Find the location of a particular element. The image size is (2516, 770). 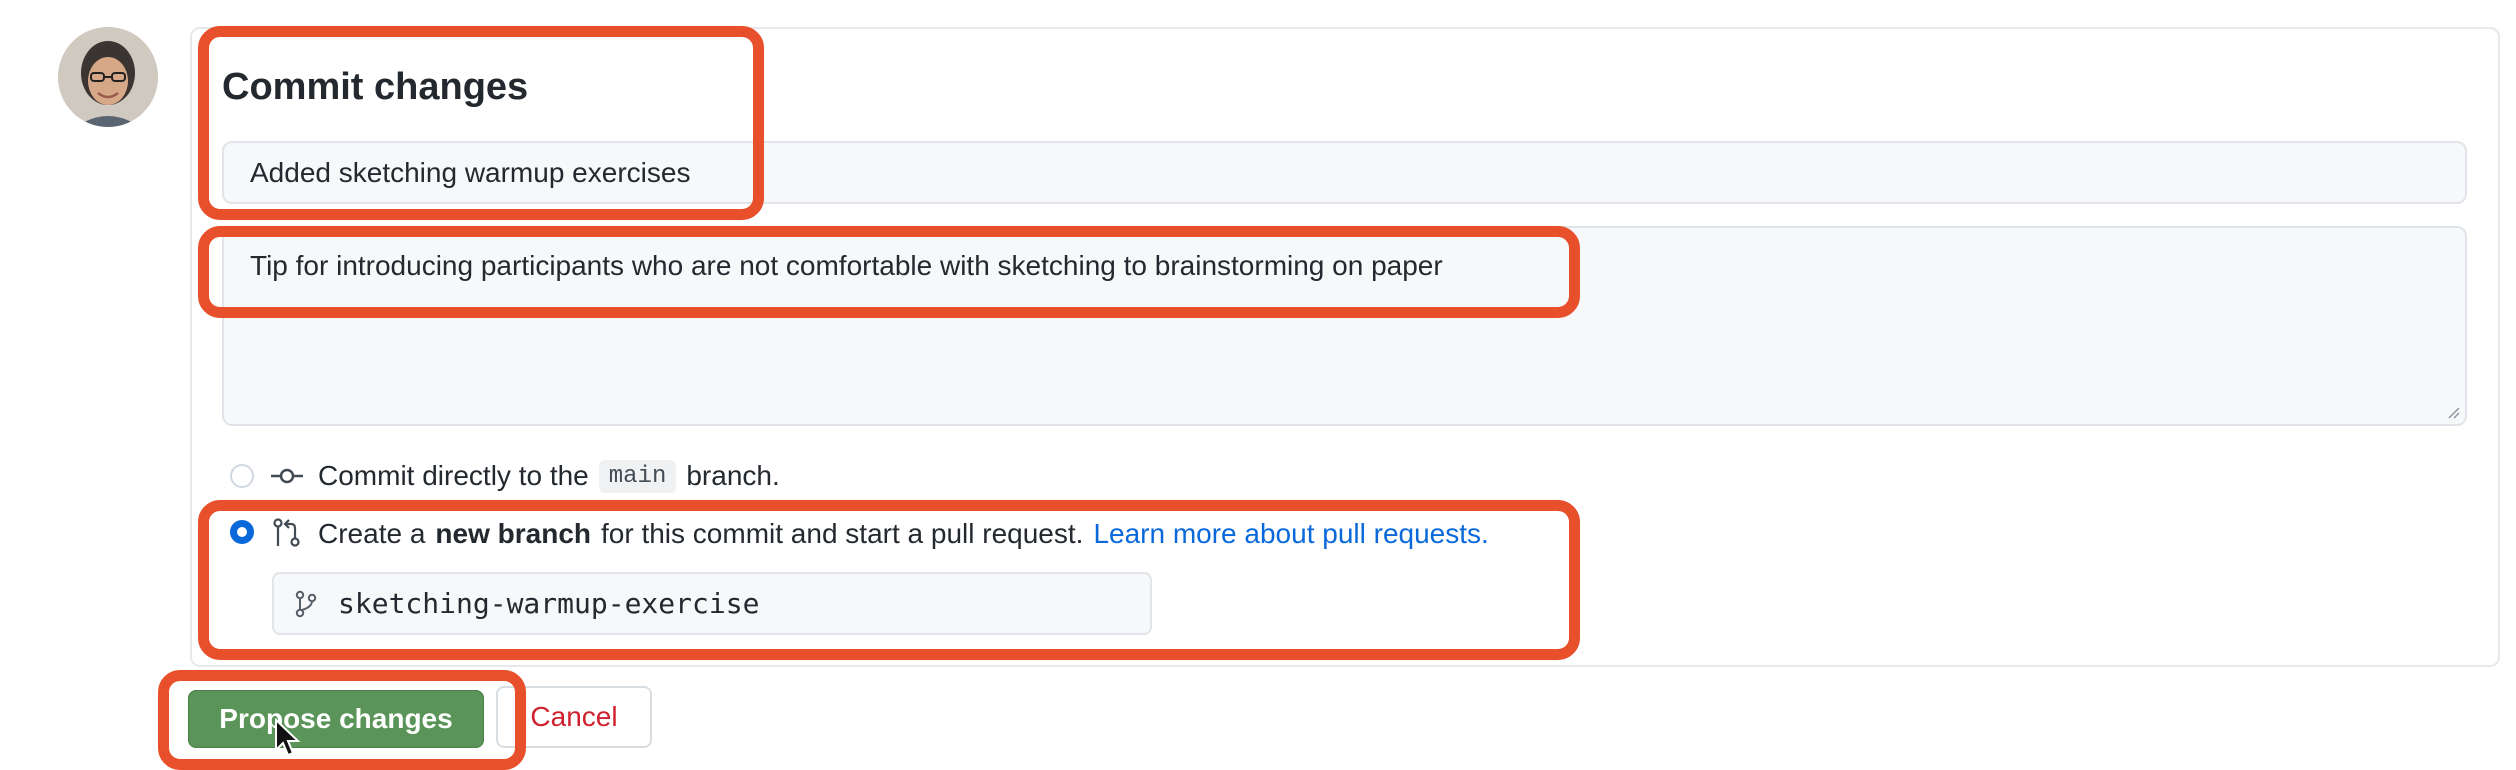

mouse-cursor-icon is located at coordinates (288, 737).